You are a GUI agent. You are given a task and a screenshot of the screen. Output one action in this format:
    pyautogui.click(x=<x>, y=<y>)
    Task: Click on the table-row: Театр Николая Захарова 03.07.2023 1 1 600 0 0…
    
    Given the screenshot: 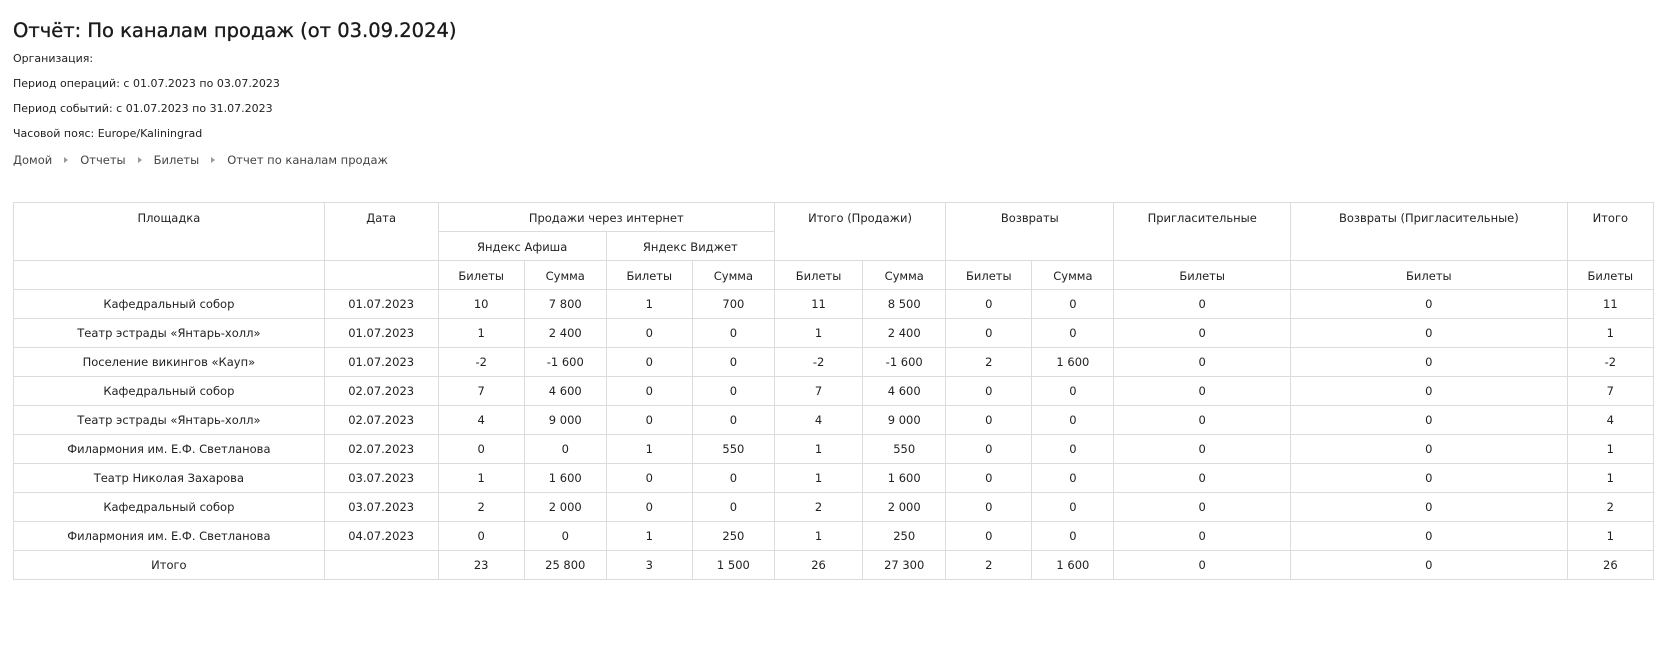 What is the action you would take?
    pyautogui.click(x=834, y=478)
    